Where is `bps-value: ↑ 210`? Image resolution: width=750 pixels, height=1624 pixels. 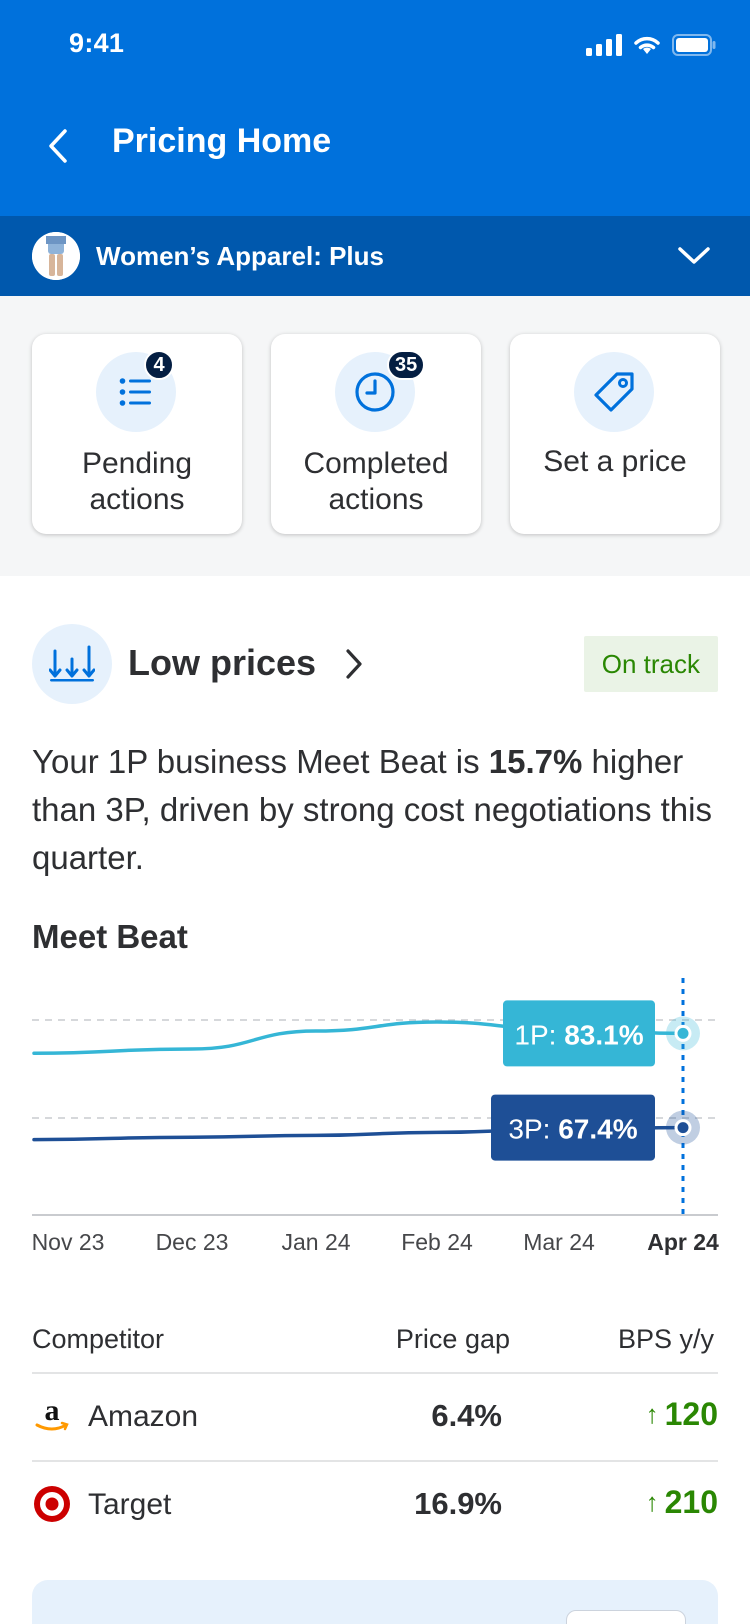
bps-value: ↑ 210 is located at coordinates (682, 1502).